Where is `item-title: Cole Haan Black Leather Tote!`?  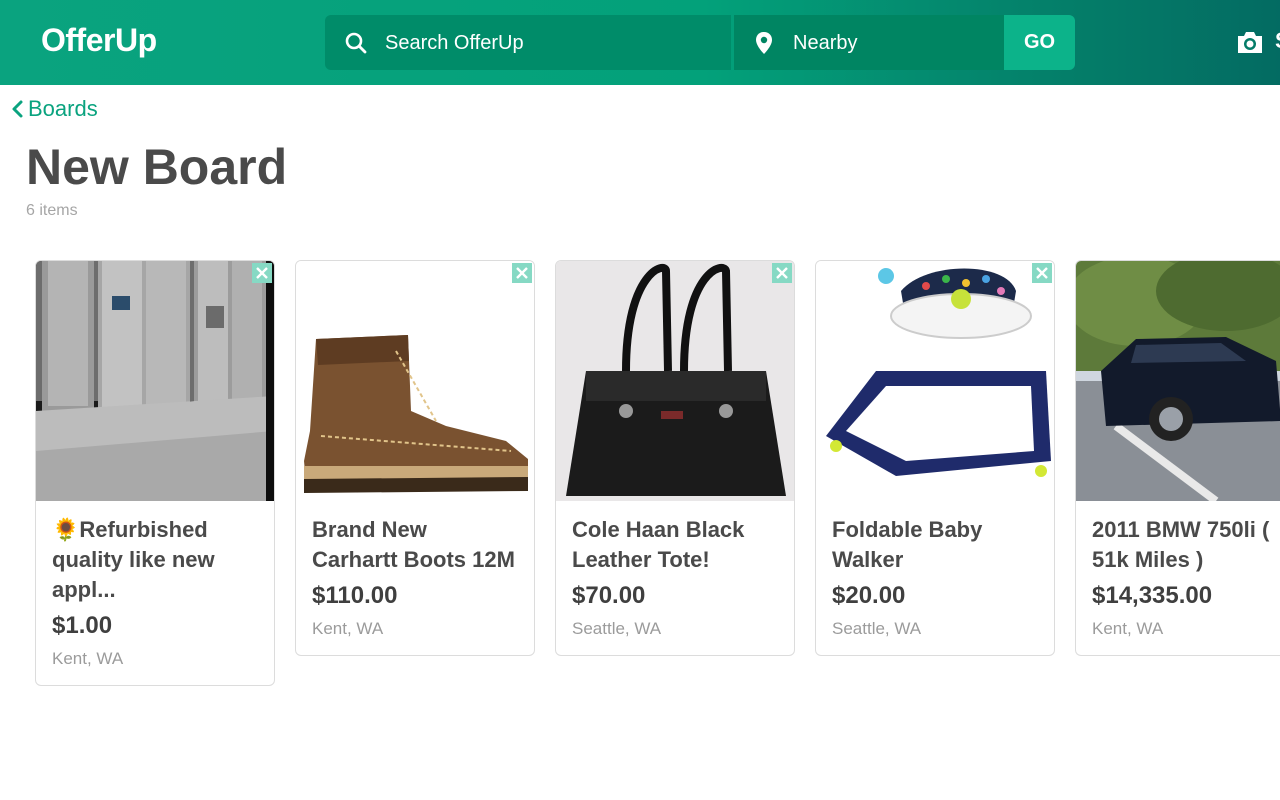 item-title: Cole Haan Black Leather Tote! is located at coordinates (658, 544).